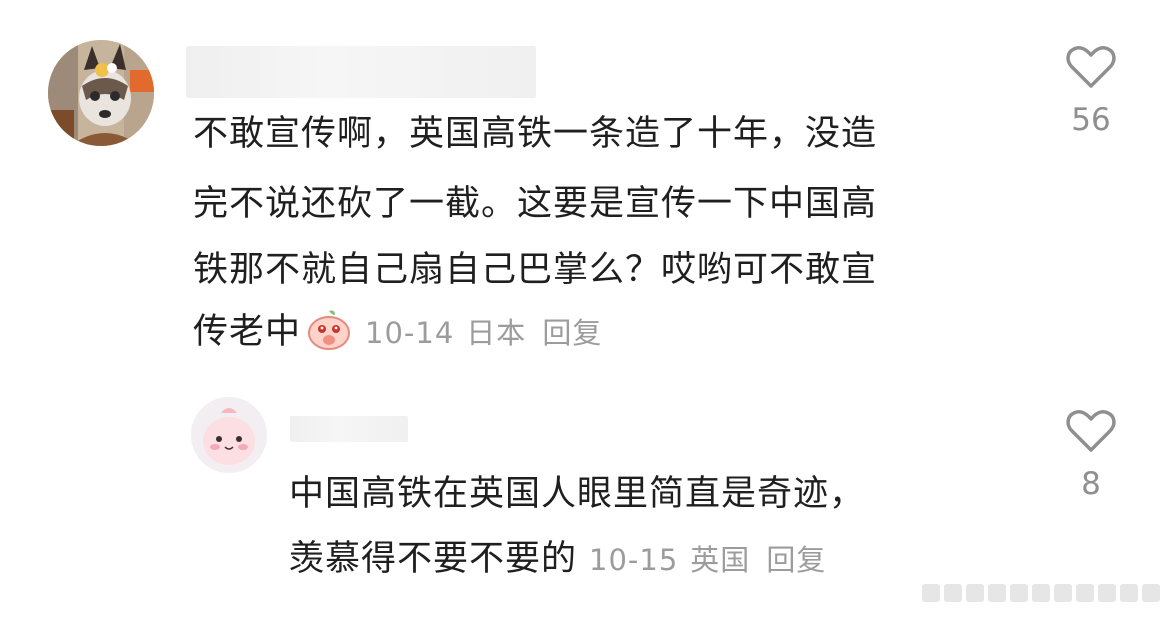 The height and width of the screenshot is (627, 1170). Describe the element at coordinates (433, 559) in the screenshot. I see `comment-text-line: 羡慕得不要不要的` at that location.